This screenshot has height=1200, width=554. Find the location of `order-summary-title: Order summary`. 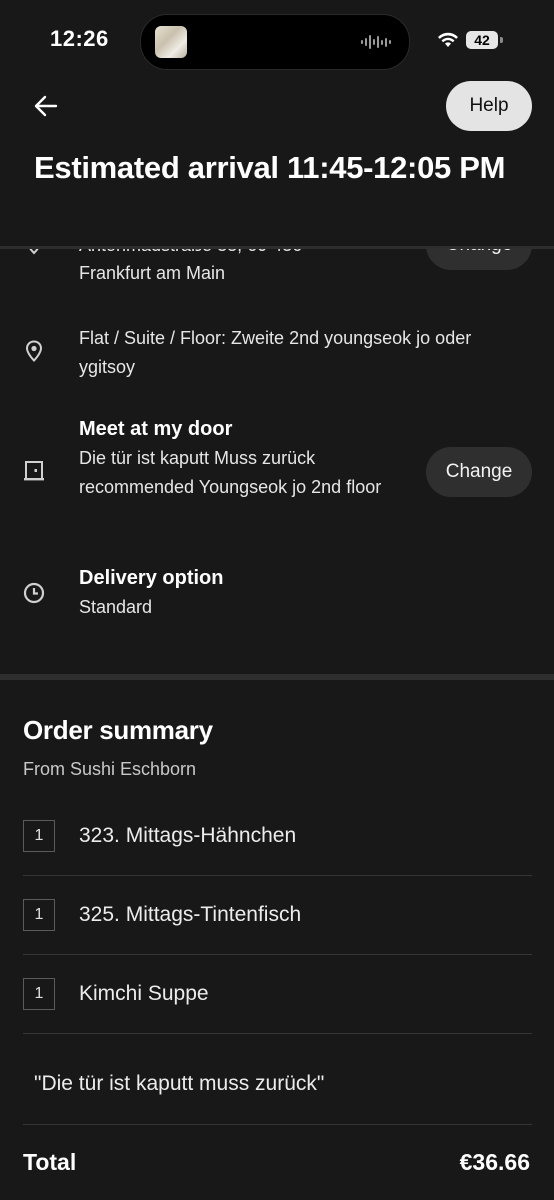

order-summary-title: Order summary is located at coordinates (118, 730).